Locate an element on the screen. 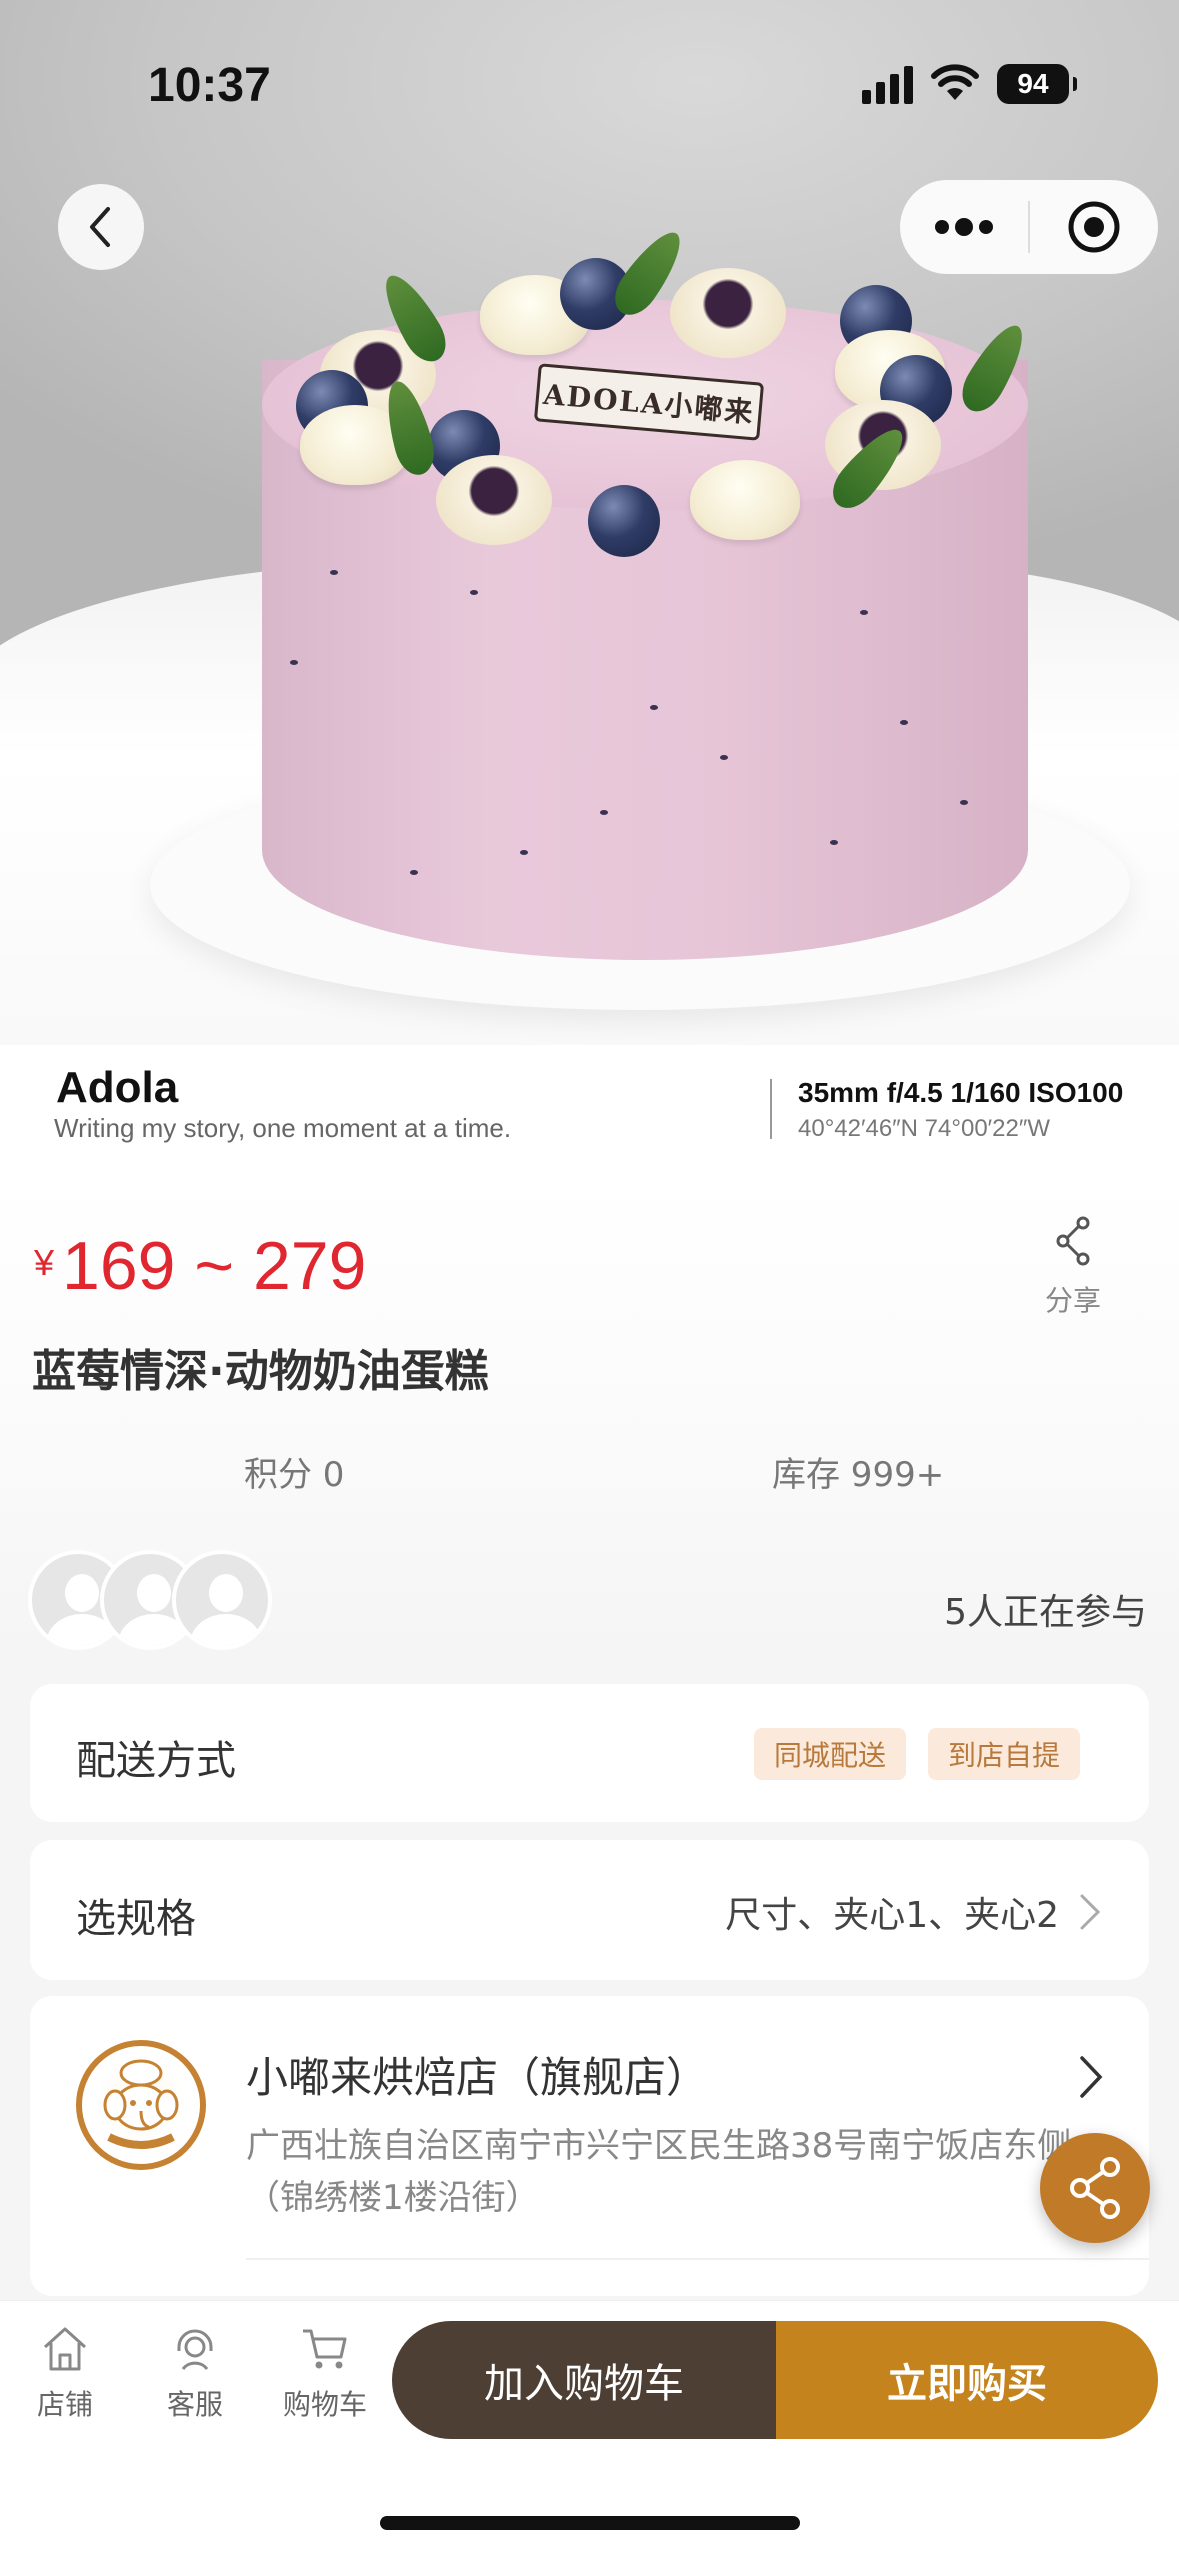 This screenshot has height=2556, width=1179. close-target-icon is located at coordinates (1094, 227).